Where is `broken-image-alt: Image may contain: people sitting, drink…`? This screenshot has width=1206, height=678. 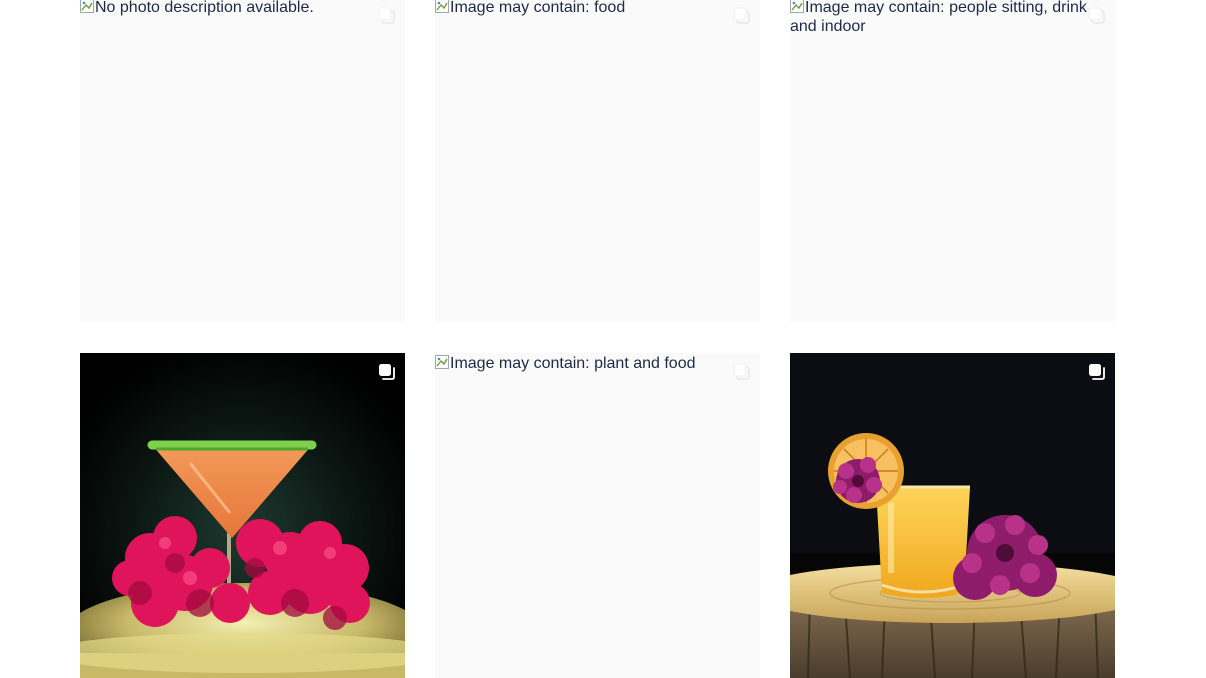
broken-image-alt: Image may contain: people sitting, drink… is located at coordinates (952, 18).